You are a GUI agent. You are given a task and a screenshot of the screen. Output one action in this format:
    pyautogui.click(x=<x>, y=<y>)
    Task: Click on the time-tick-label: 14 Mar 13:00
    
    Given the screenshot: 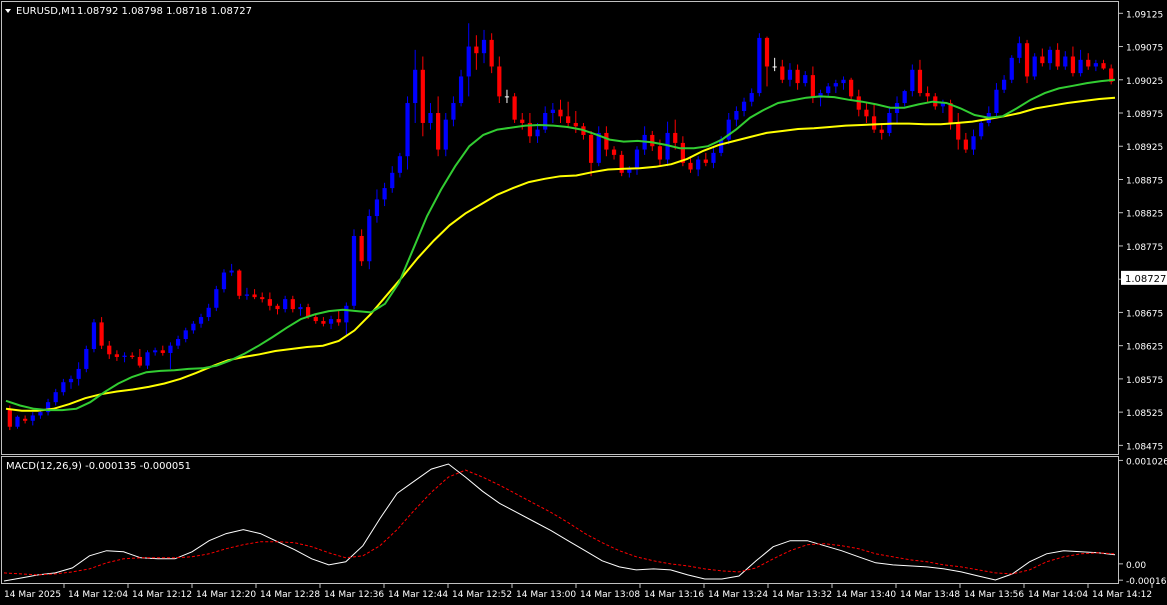 What is the action you would take?
    pyautogui.click(x=546, y=595)
    